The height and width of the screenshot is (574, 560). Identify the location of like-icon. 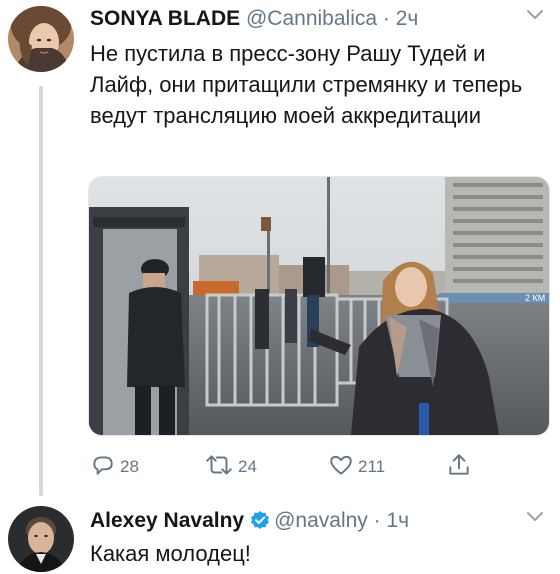
(341, 467).